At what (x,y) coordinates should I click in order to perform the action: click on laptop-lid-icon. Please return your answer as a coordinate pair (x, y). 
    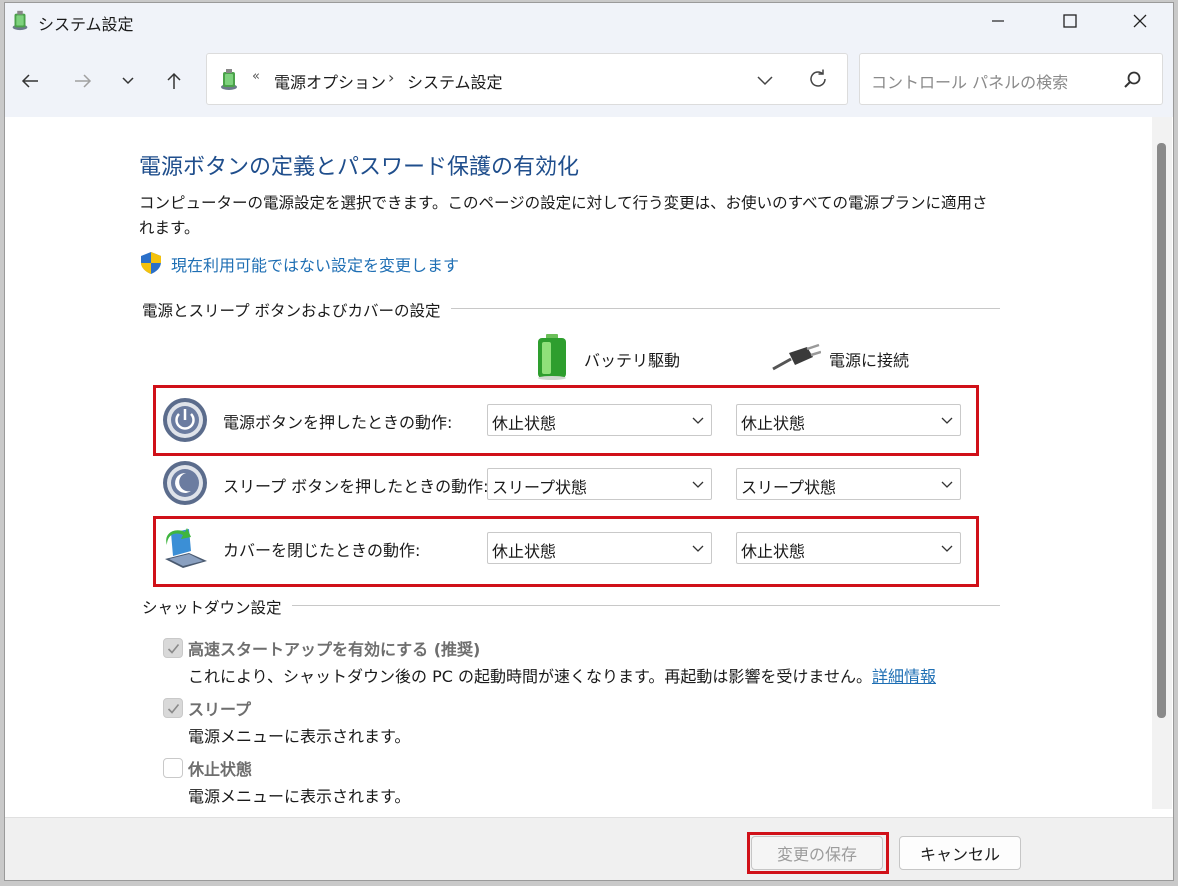
    Looking at the image, I should click on (186, 548).